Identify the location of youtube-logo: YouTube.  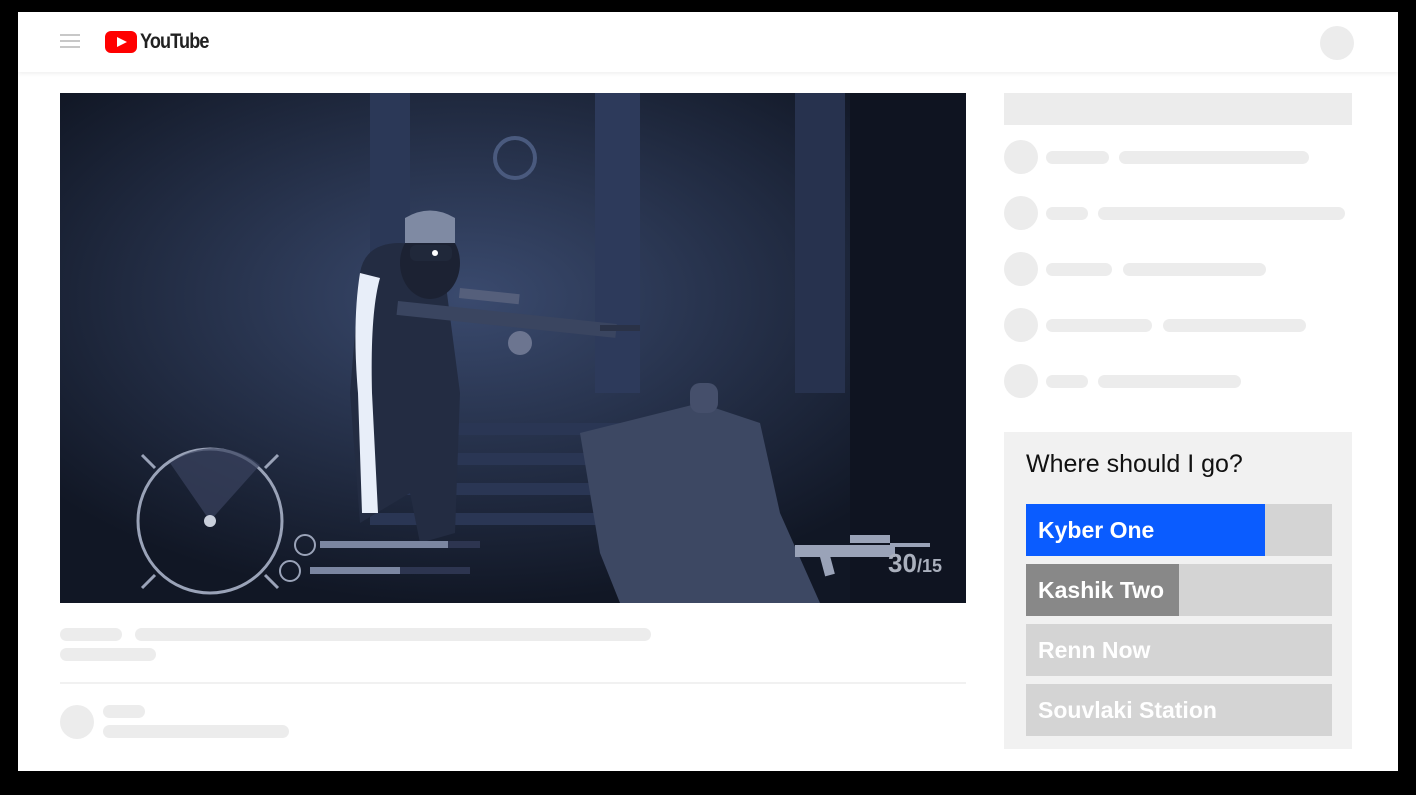
(162, 41).